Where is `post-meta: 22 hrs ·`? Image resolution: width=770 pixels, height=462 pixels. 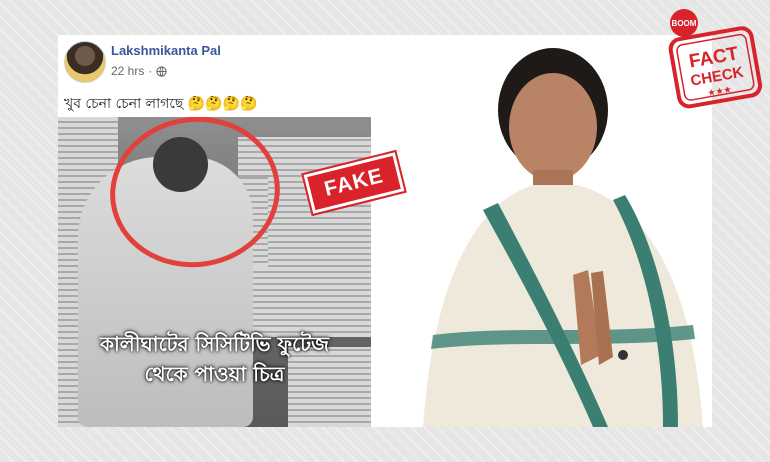
post-meta: 22 hrs · is located at coordinates (139, 71).